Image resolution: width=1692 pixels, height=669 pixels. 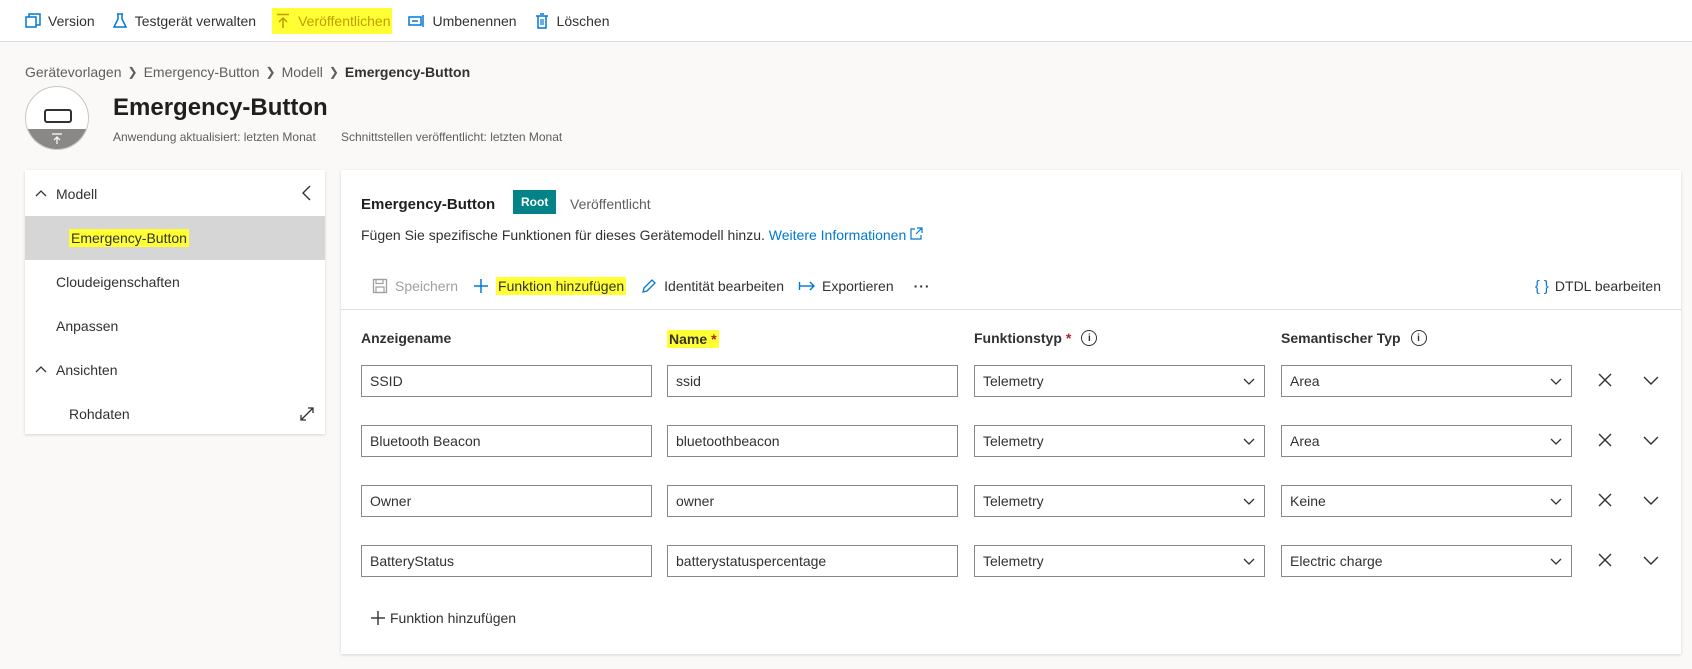 What do you see at coordinates (428, 204) in the screenshot?
I see `interface-title: Emergency-Button` at bounding box center [428, 204].